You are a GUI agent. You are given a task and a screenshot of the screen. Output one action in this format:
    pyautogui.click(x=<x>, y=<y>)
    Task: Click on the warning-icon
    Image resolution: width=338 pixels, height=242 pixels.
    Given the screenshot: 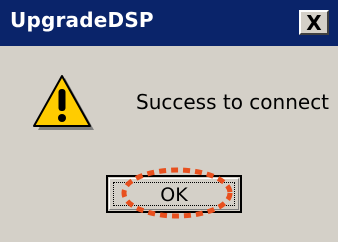 What is the action you would take?
    pyautogui.click(x=63, y=102)
    